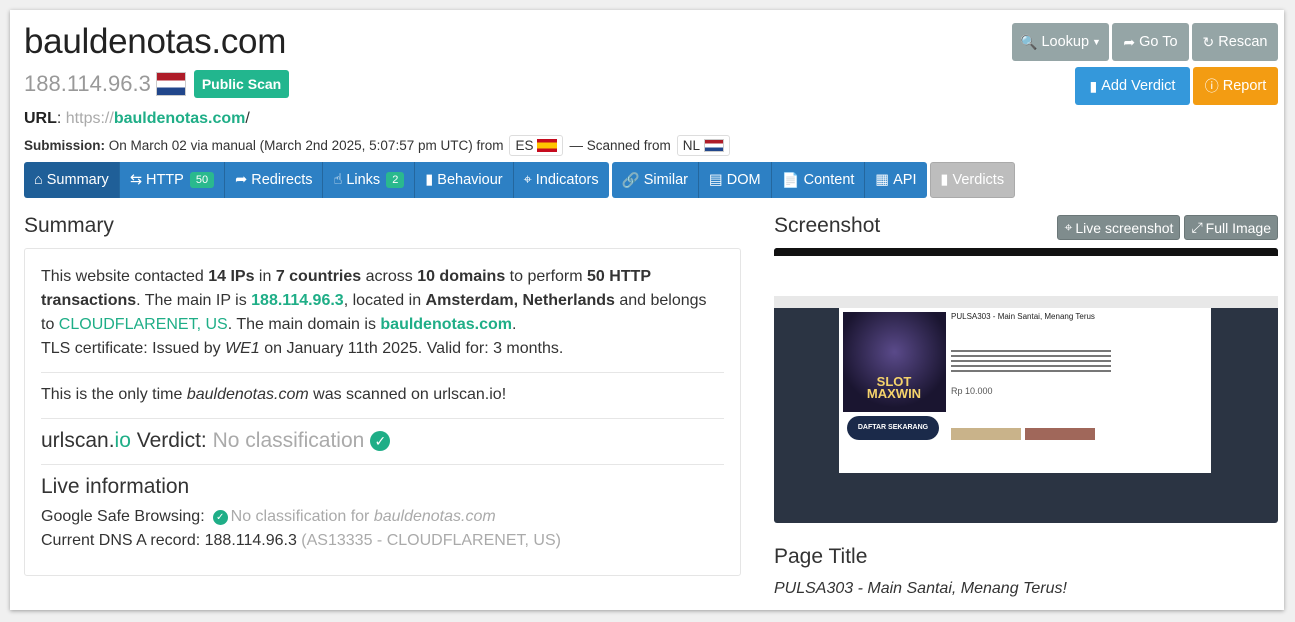 Image resolution: width=1295 pixels, height=622 pixels. I want to click on screenshot-heading: Screenshot, so click(827, 225).